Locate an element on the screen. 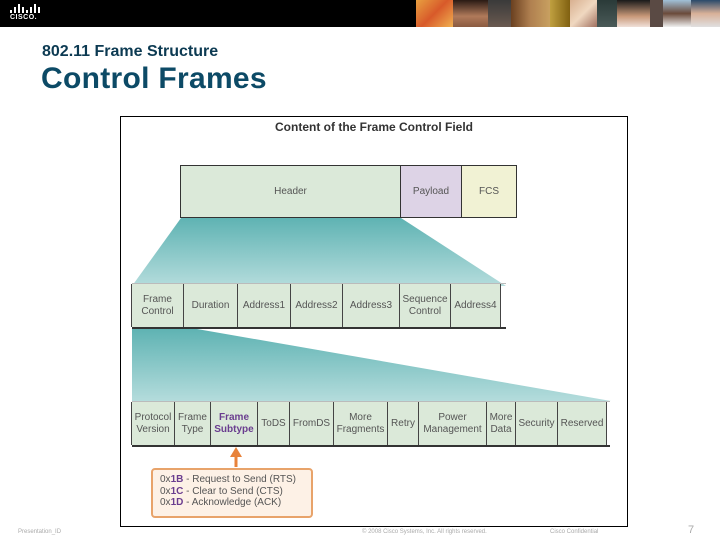 Image resolution: width=720 pixels, height=540 pixels. frame-header-box: Header is located at coordinates (290, 191).